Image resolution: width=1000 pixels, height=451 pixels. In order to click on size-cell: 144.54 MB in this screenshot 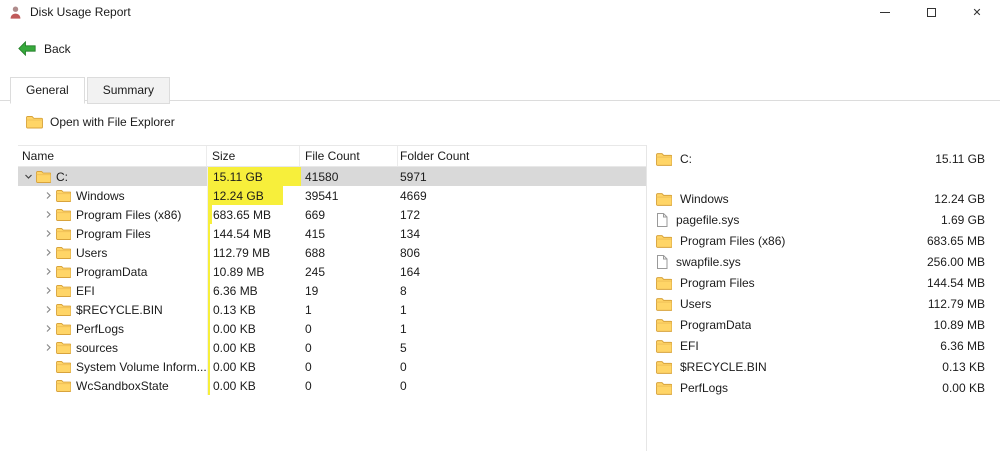, I will do `click(253, 233)`.